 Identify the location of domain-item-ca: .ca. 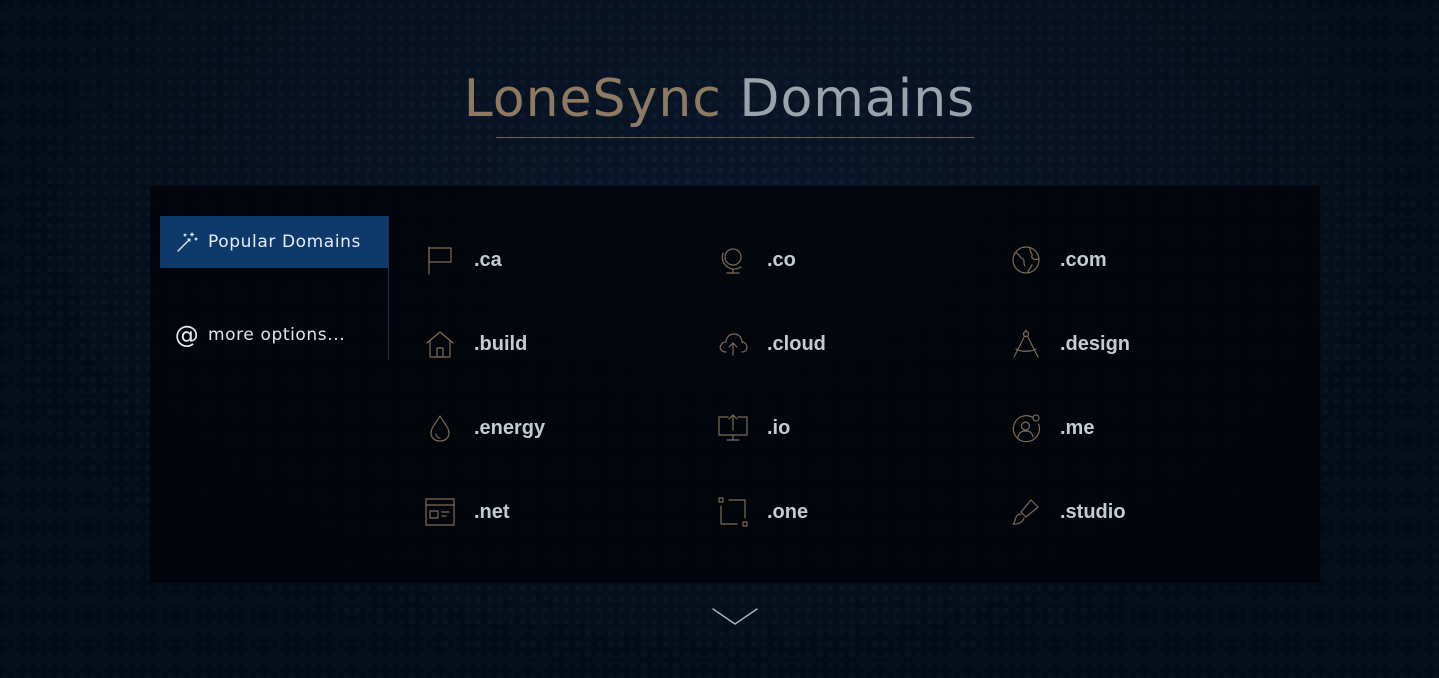
(543, 260).